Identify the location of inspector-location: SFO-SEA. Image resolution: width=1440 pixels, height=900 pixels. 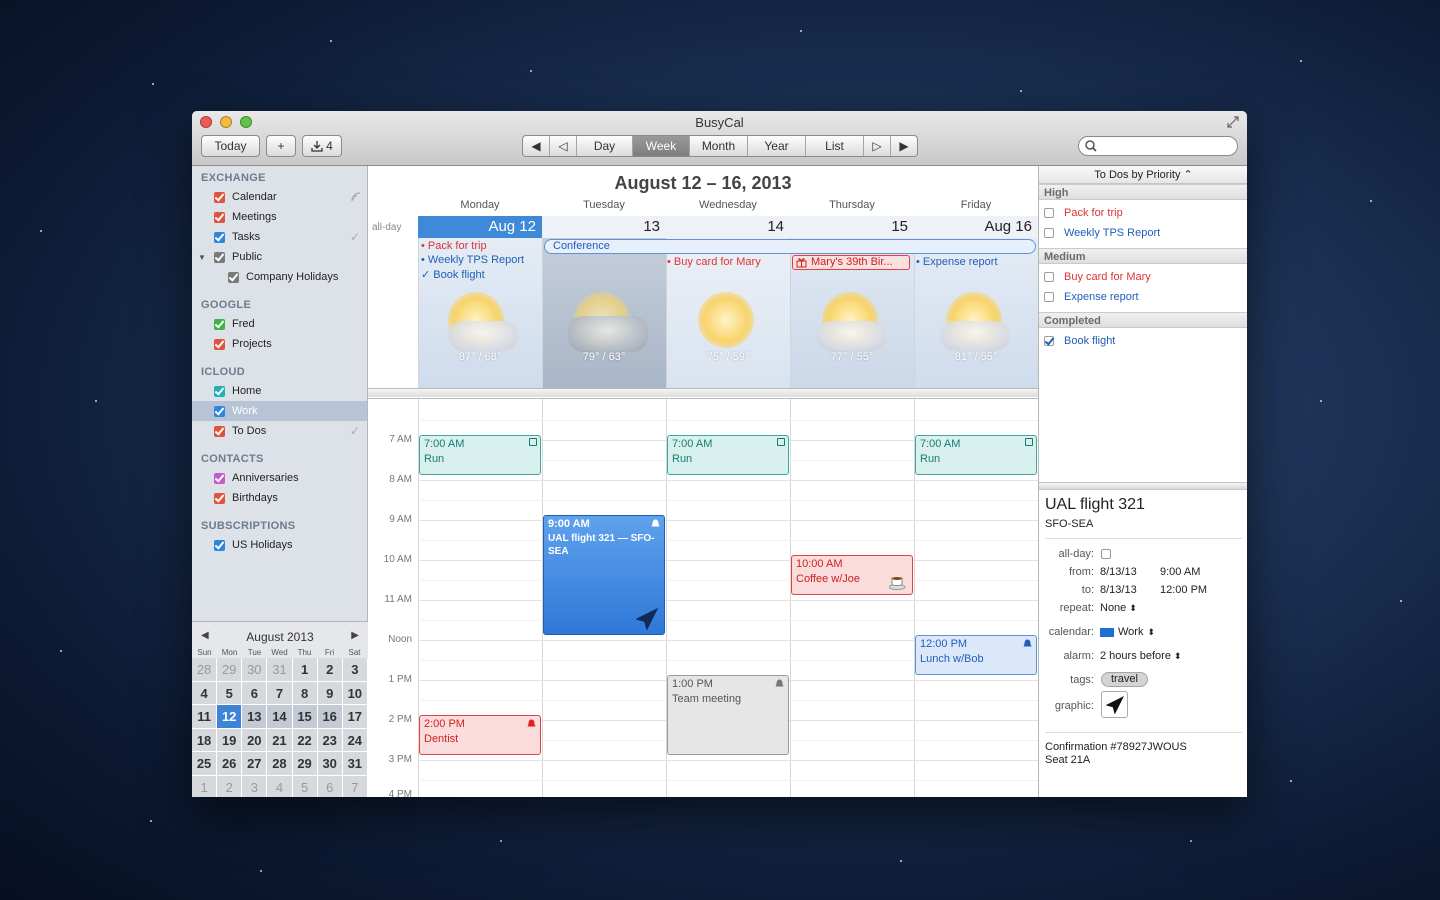
(1069, 524).